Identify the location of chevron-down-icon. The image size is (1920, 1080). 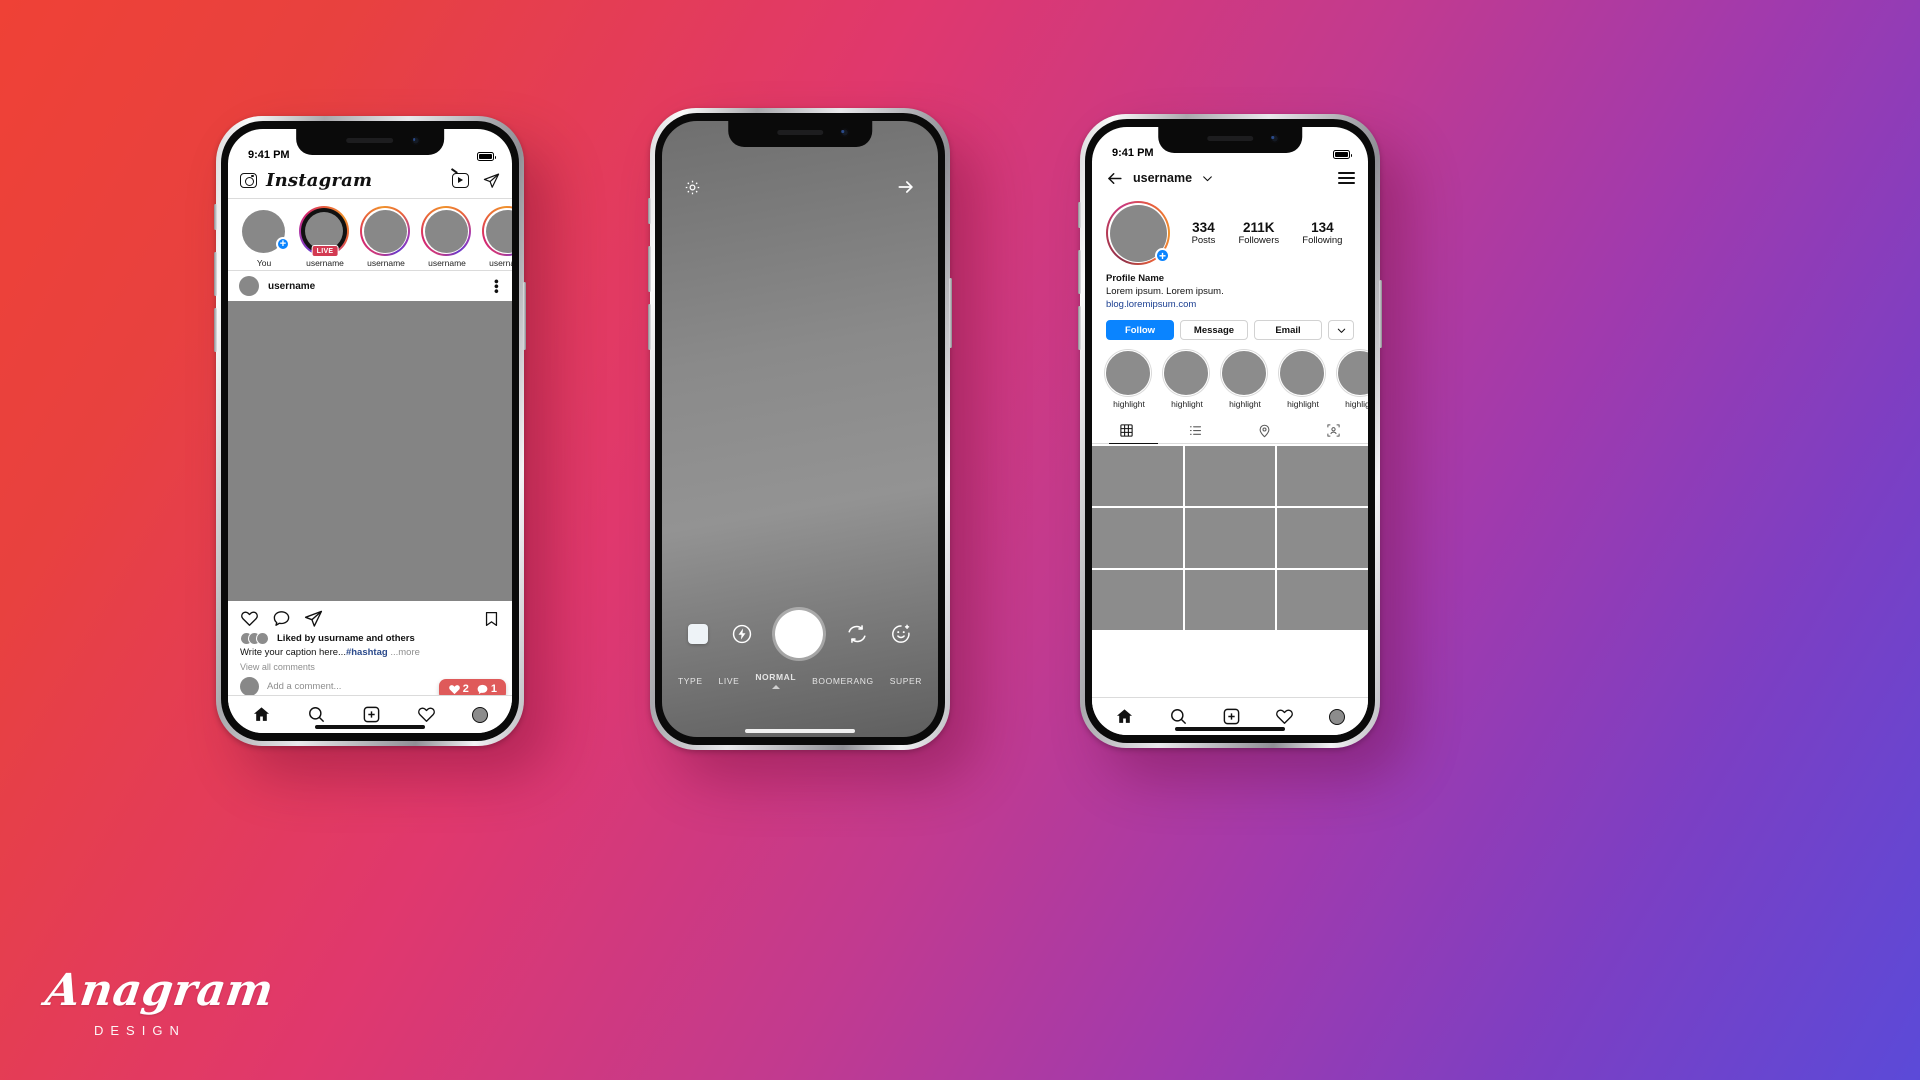
(1207, 178).